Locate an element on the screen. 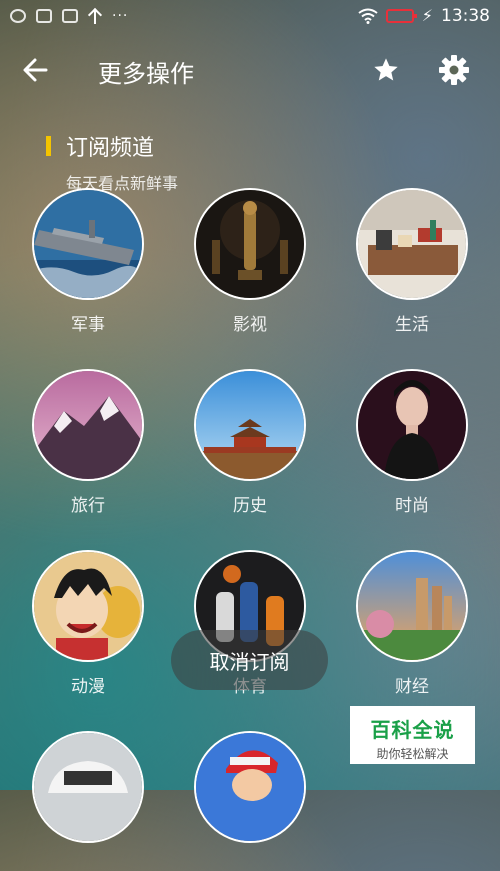 This screenshot has width=500, height=871. channel-military: 军事 is located at coordinates (88, 261).